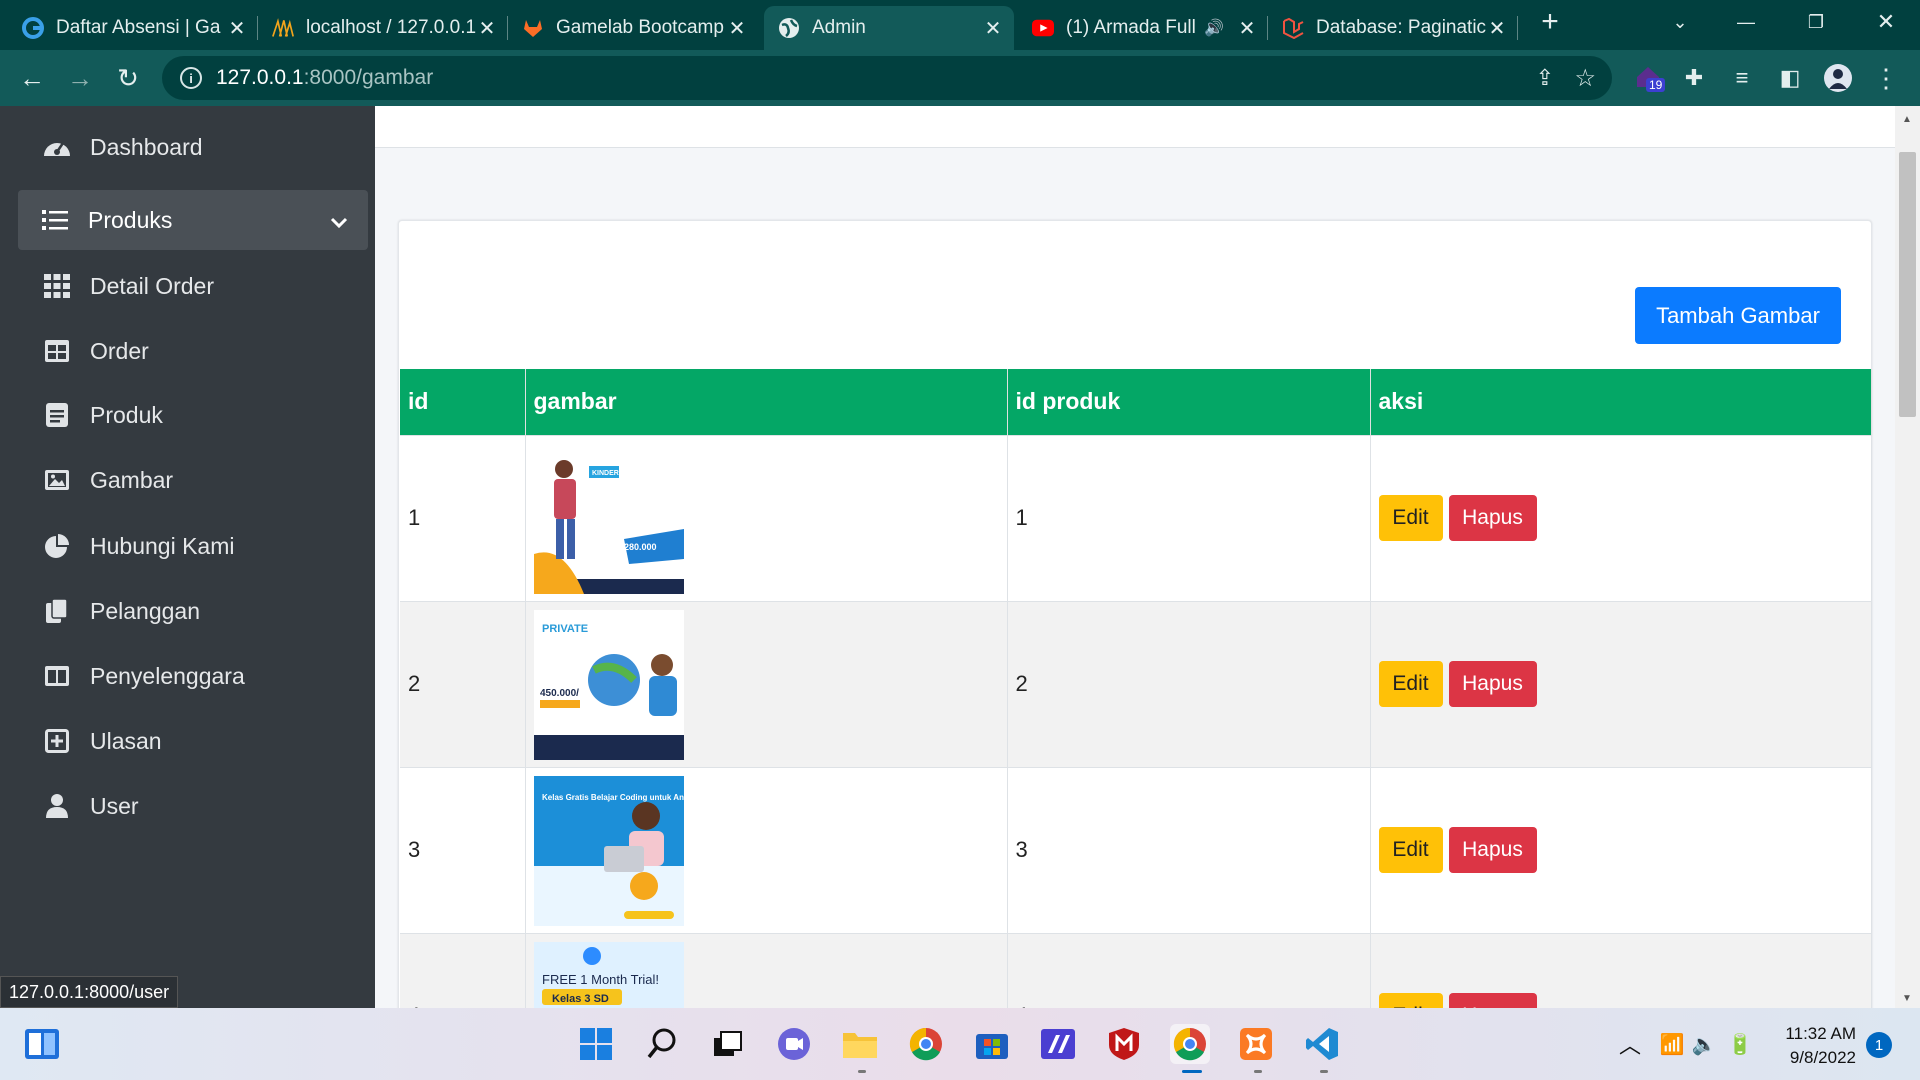 The image size is (1920, 1080). I want to click on cell-gambar: KINDERGARTEN 280.000, so click(766, 517).